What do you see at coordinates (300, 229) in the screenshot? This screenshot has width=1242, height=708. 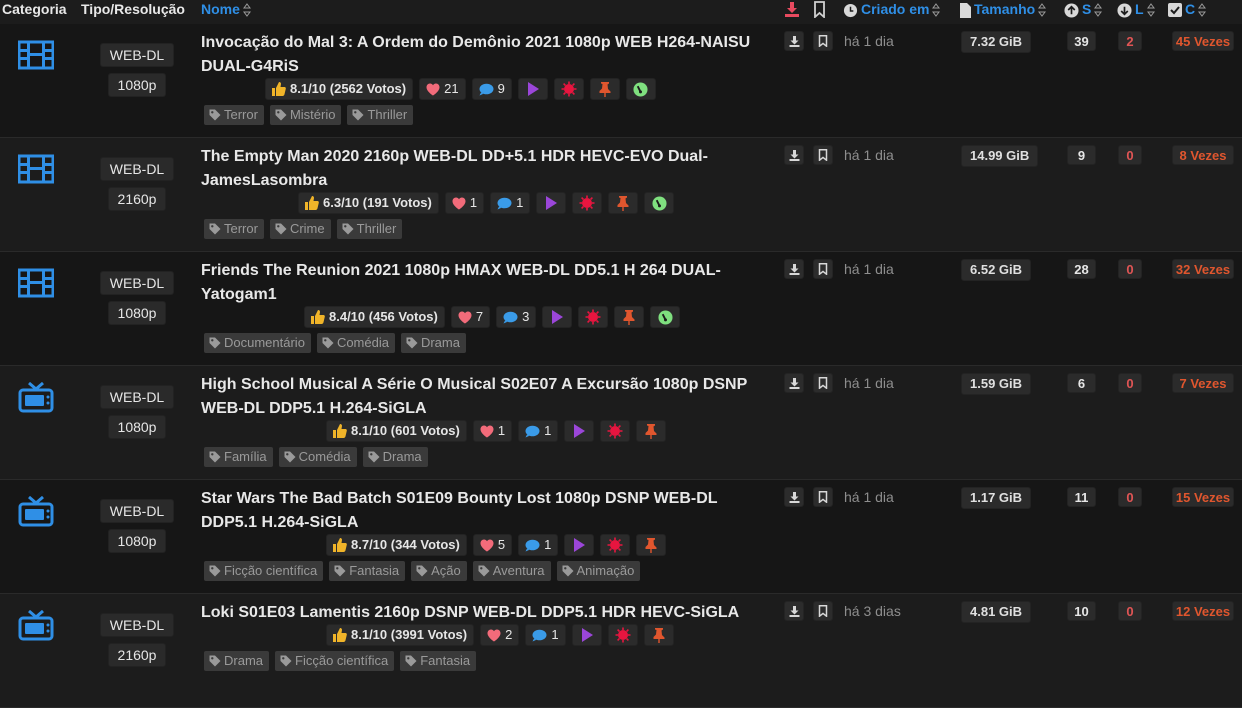 I see `genre-tag: Crime` at bounding box center [300, 229].